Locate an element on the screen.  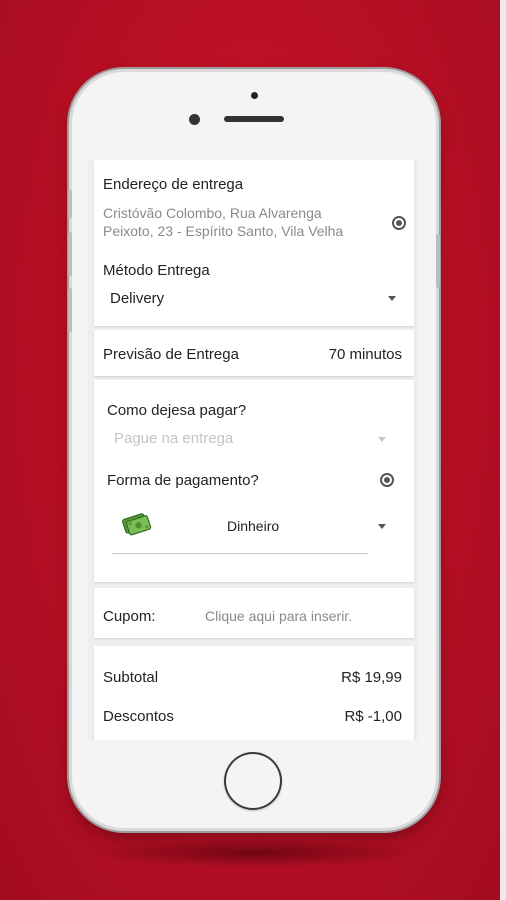
payment-method-underline is located at coordinates (240, 553).